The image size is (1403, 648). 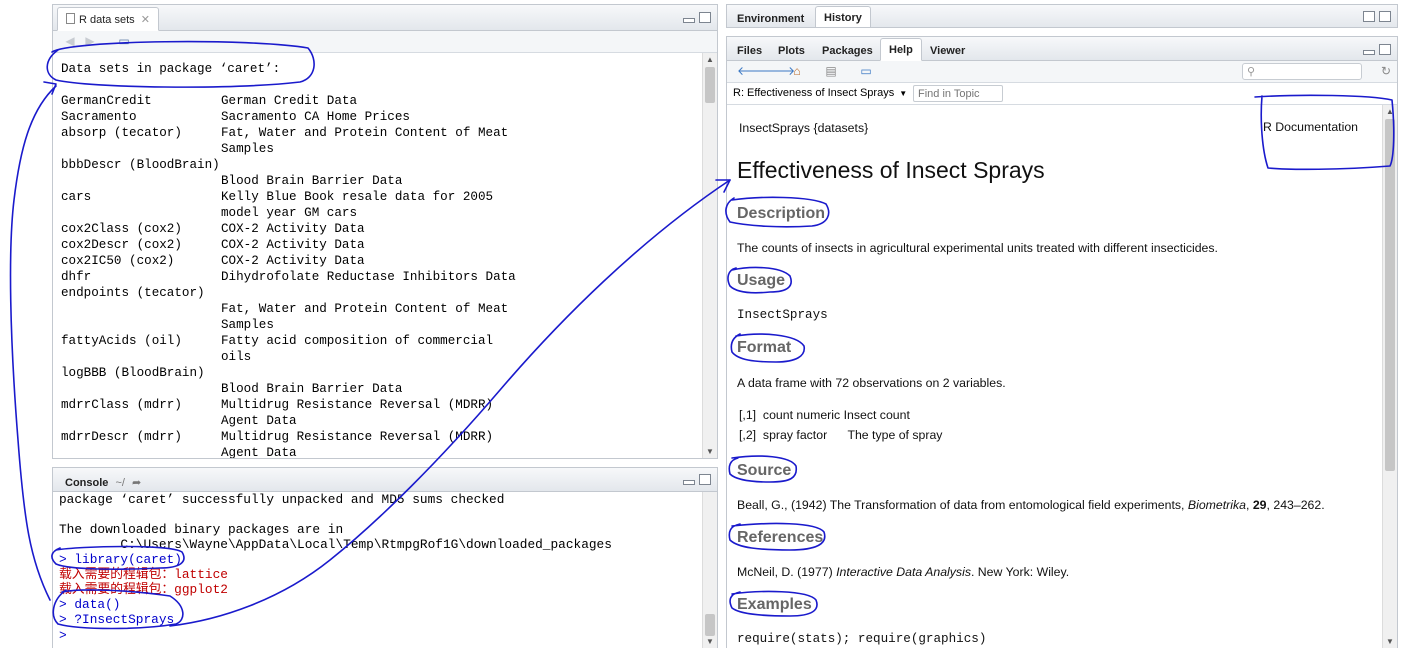 What do you see at coordinates (121, 229) in the screenshot?
I see `data-set-name: cox2Class (cox2)` at bounding box center [121, 229].